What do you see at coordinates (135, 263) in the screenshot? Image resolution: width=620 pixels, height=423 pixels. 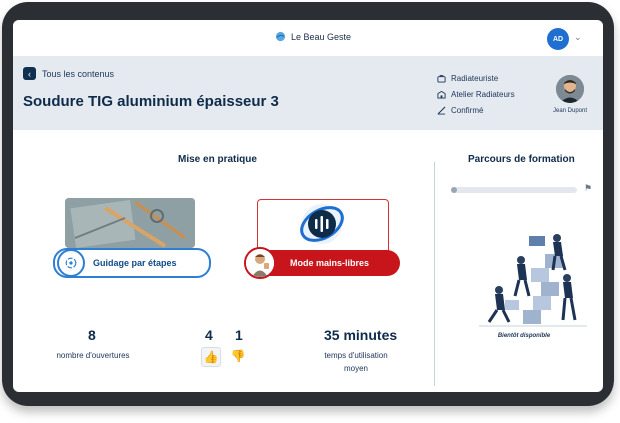 I see `guided-steps-label: Guidage par étapes` at bounding box center [135, 263].